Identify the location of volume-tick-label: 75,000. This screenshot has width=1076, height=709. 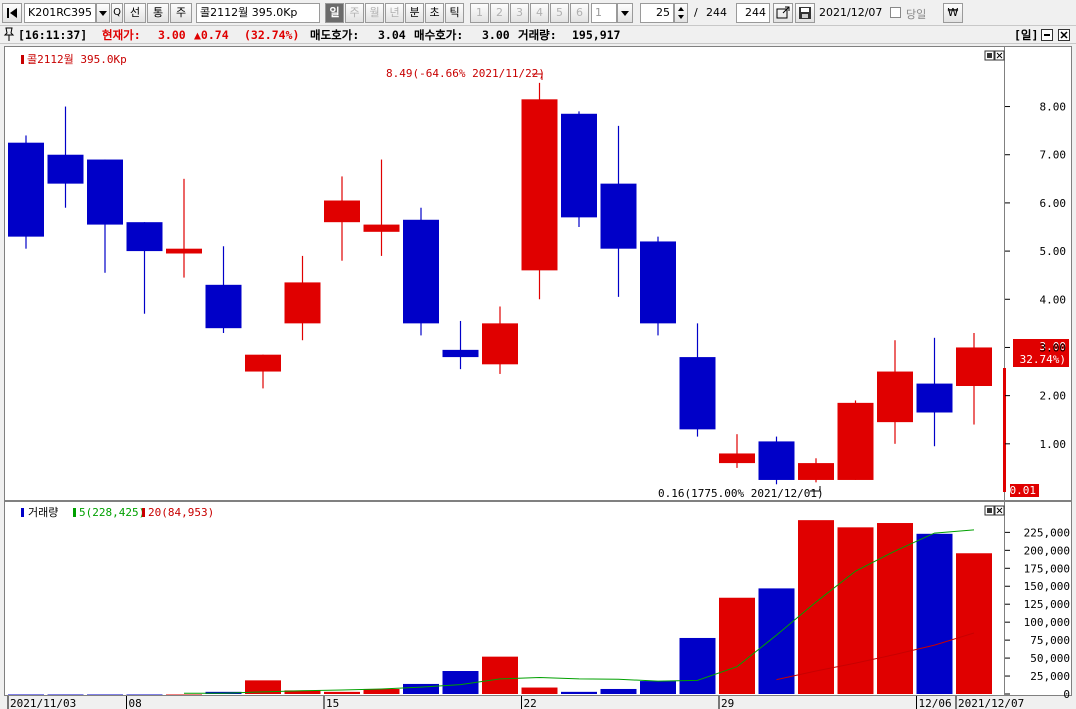
(1050, 640).